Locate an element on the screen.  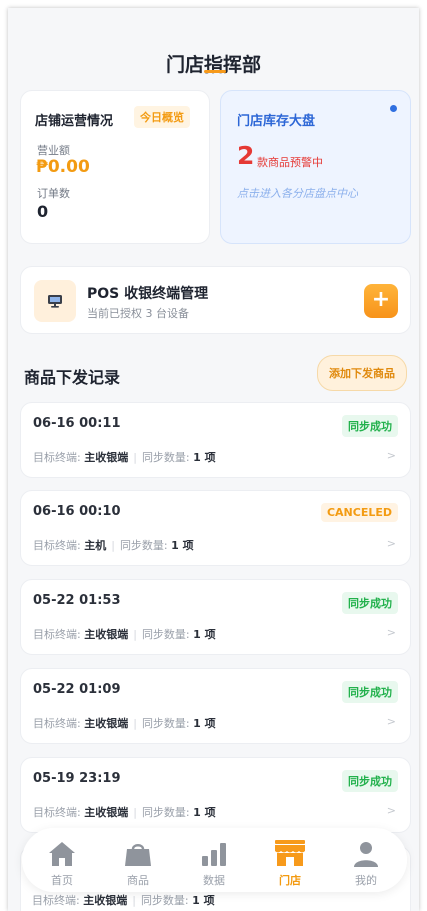
tab-data: 数据 is located at coordinates (214, 861).